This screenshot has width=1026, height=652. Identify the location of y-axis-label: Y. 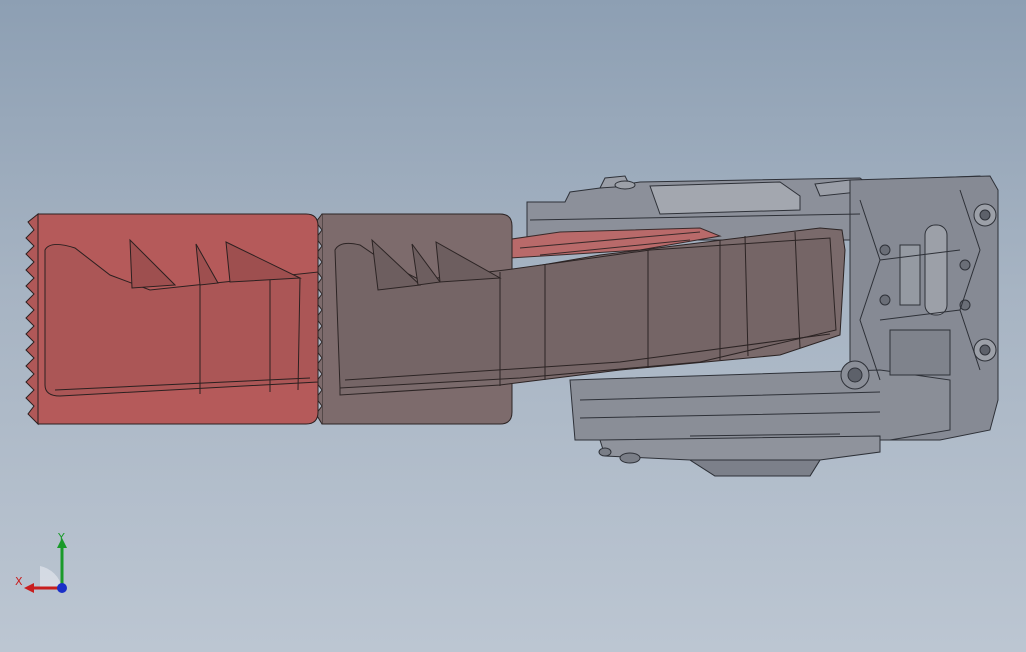
(61, 537).